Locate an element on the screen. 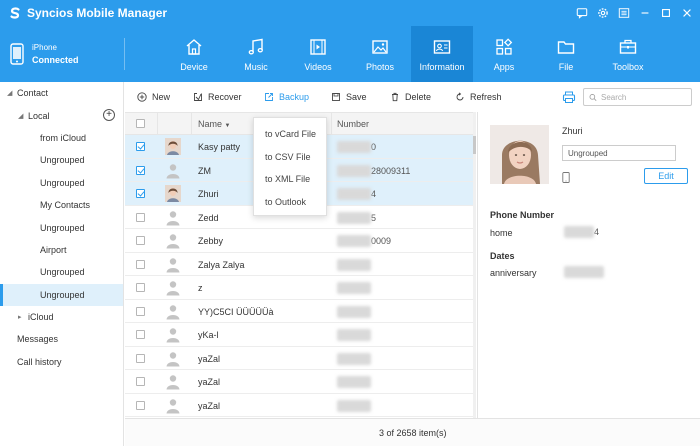 This screenshot has width=700, height=446. tab-label: Apps is located at coordinates (504, 66).